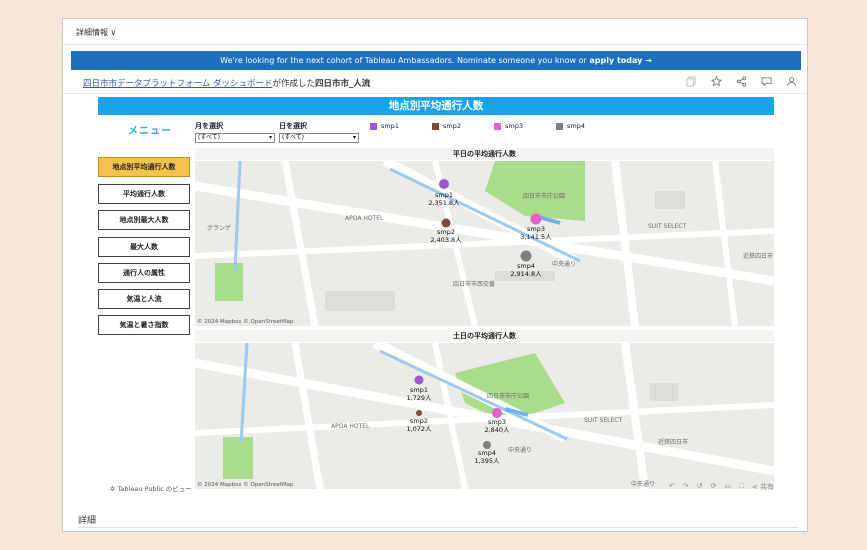  Describe the element at coordinates (144, 299) in the screenshot. I see `menu-item-5: 気温と人流` at that location.